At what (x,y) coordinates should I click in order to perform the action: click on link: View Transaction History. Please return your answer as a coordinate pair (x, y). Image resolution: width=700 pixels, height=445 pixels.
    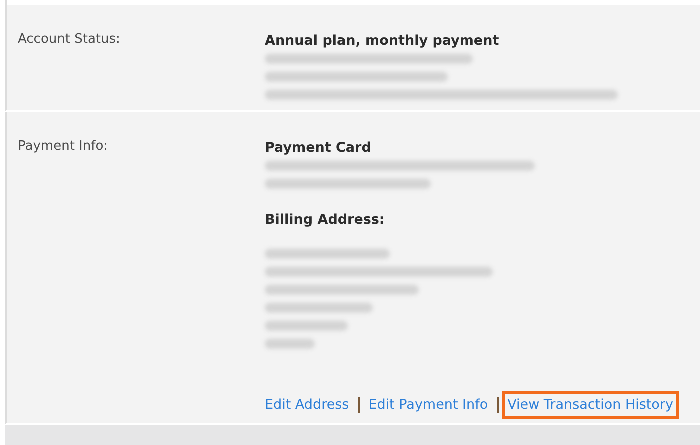
    Looking at the image, I should click on (591, 405).